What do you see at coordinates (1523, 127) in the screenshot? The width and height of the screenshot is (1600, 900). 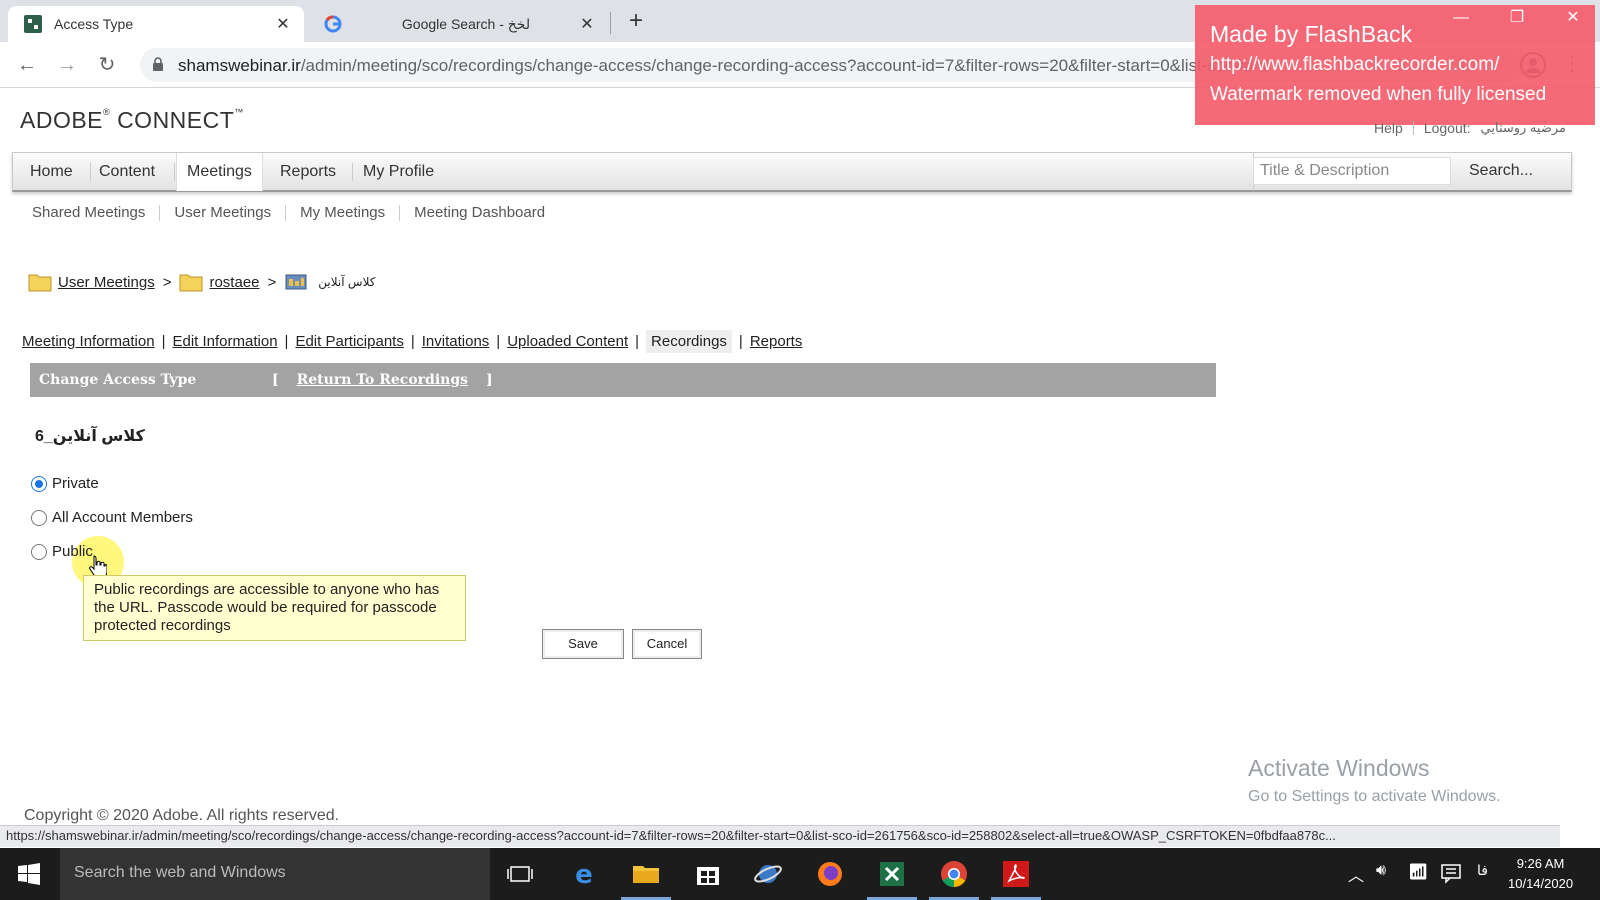 I see `user-name: مرضيه روستايي` at bounding box center [1523, 127].